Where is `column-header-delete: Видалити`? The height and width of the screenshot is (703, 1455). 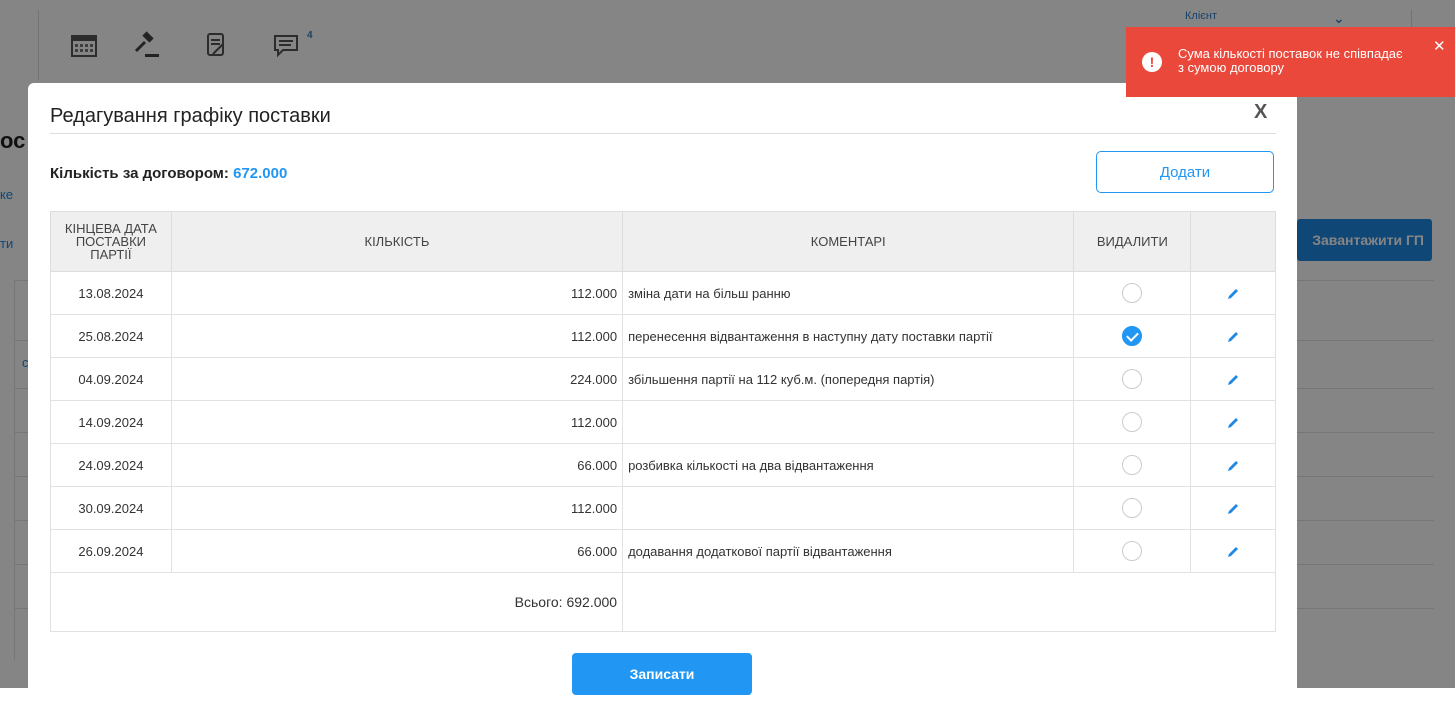 column-header-delete: Видалити is located at coordinates (1132, 241).